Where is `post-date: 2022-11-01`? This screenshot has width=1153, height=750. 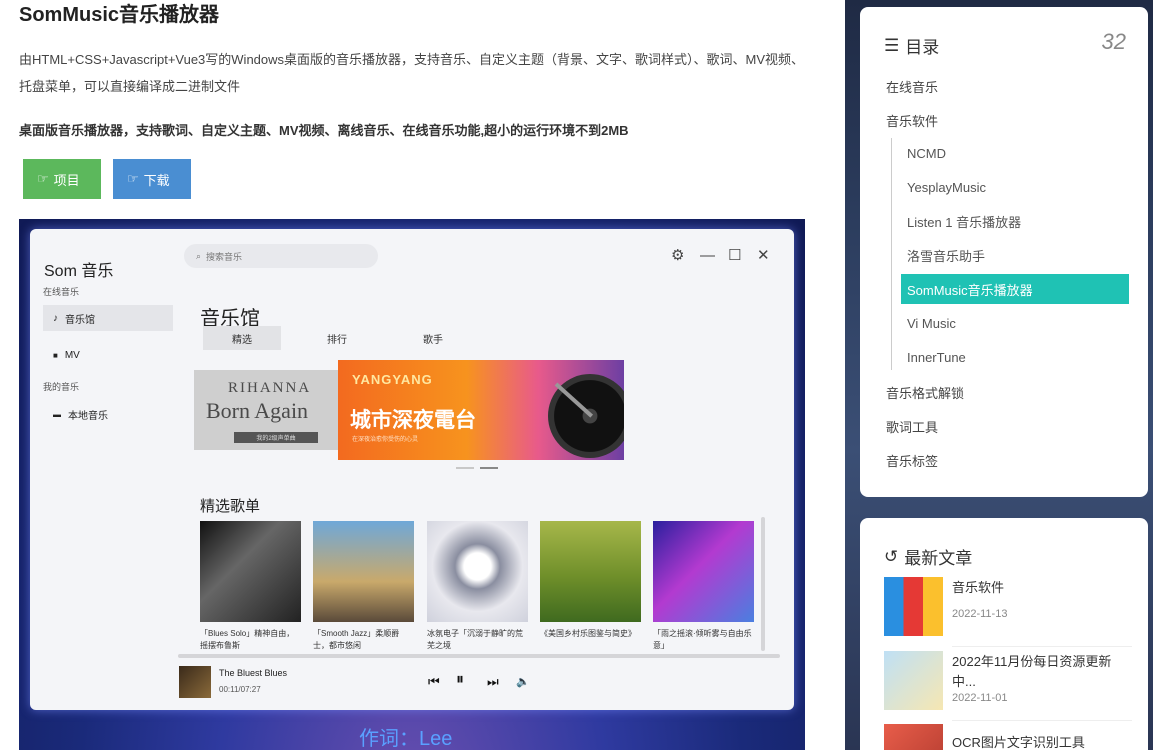
post-date: 2022-11-01 is located at coordinates (980, 698).